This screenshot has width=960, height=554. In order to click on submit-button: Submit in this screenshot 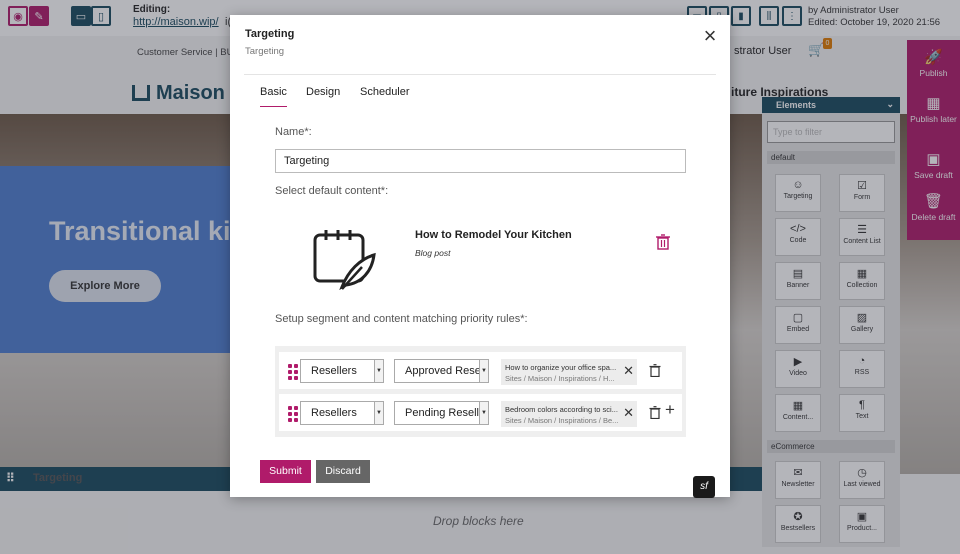, I will do `click(285, 471)`.